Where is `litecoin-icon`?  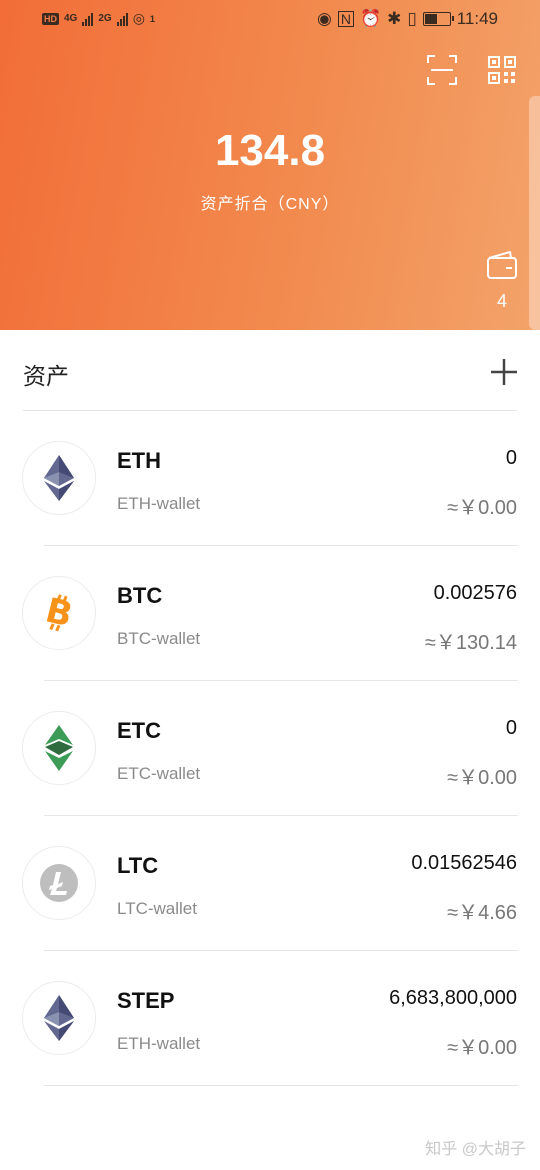
litecoin-icon is located at coordinates (59, 883).